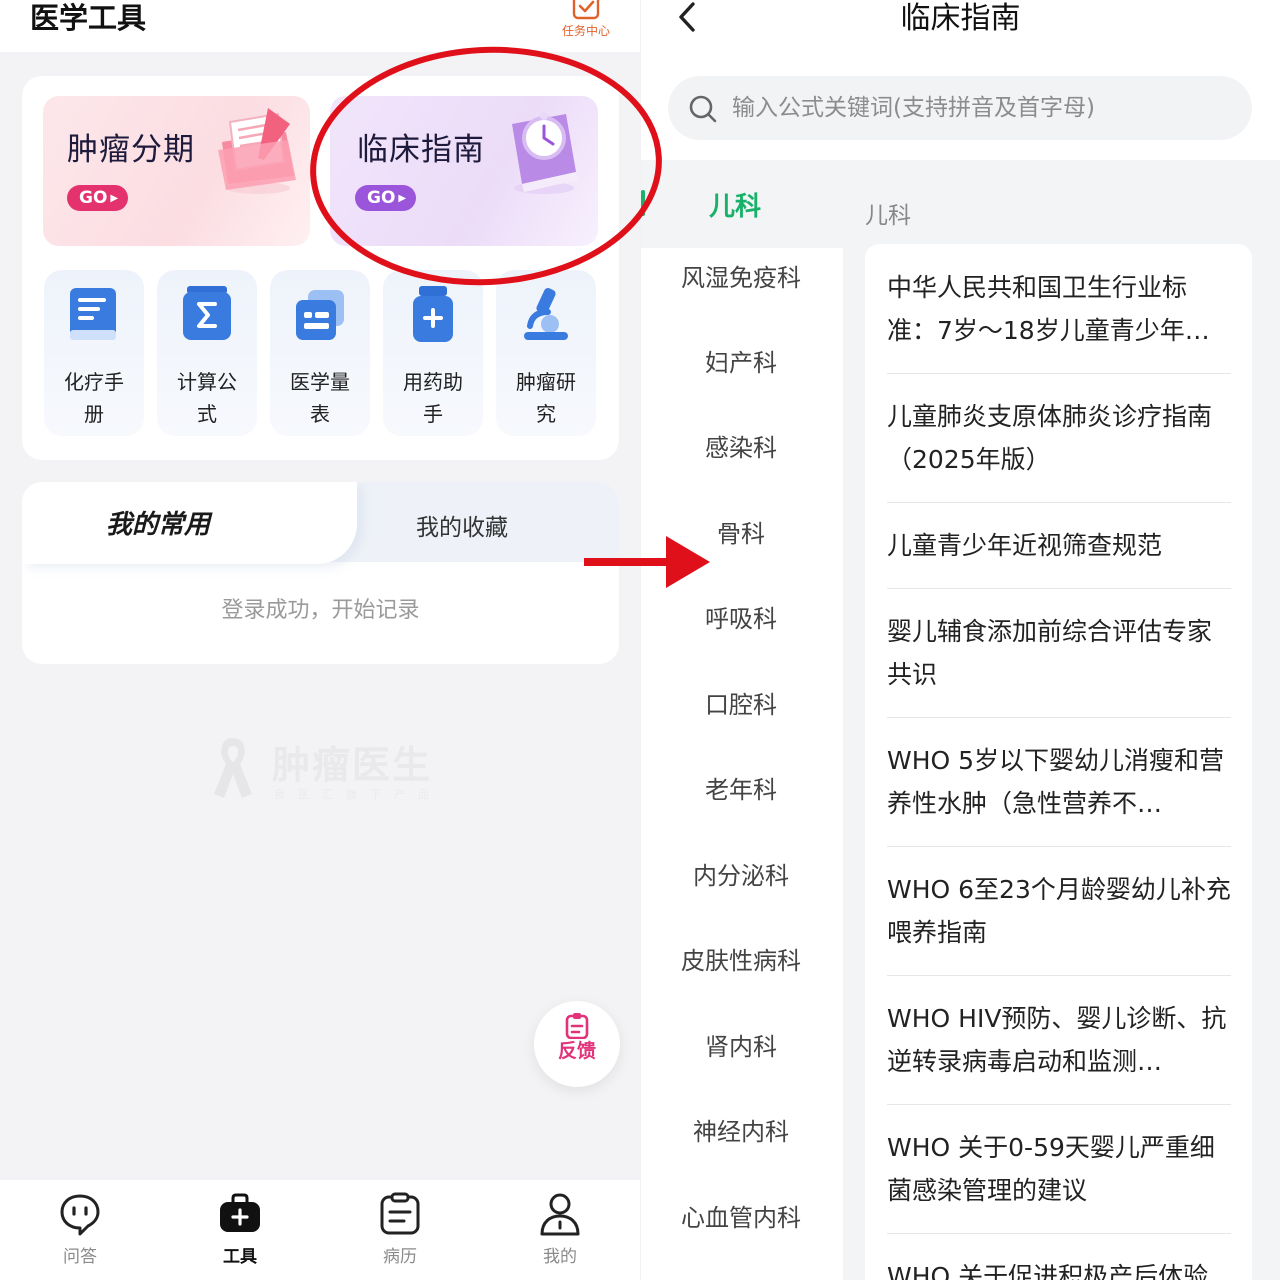 This screenshot has width=1280, height=1280. I want to click on category-item: 妇产科, so click(741, 360).